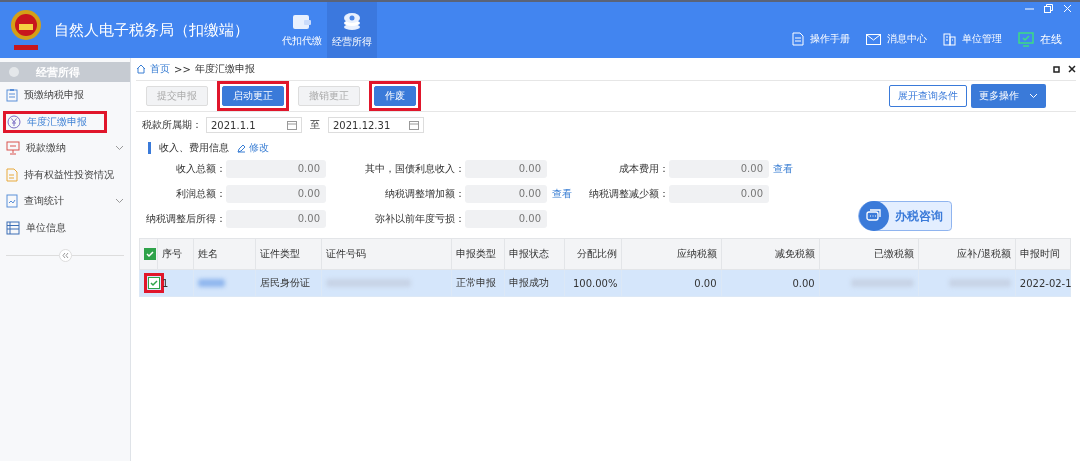 Image resolution: width=1080 pixels, height=461 pixels. What do you see at coordinates (141, 69) in the screenshot?
I see `home-icon` at bounding box center [141, 69].